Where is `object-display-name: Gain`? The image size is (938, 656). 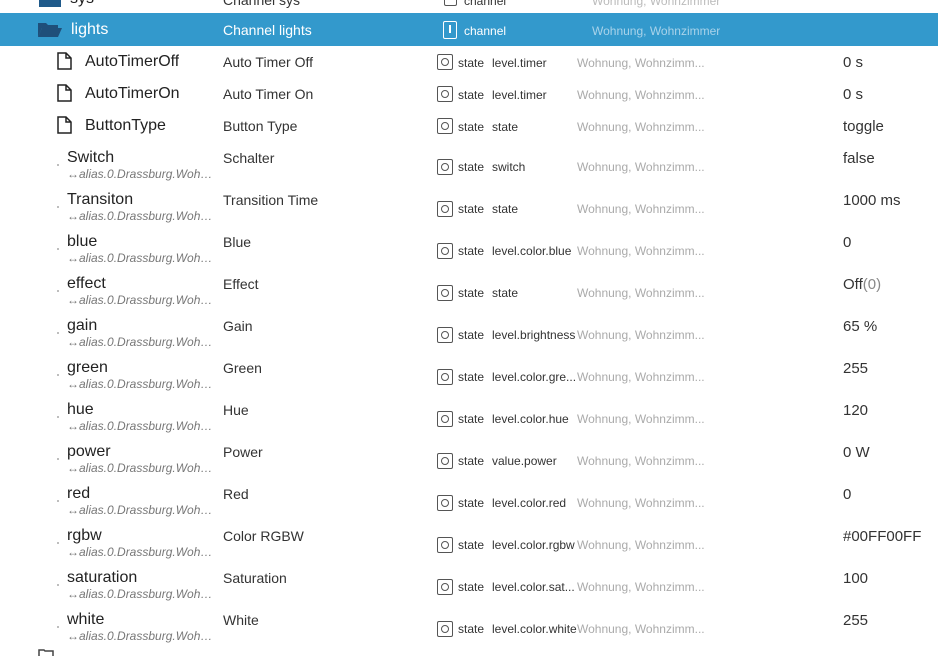
object-display-name: Gain is located at coordinates (238, 326).